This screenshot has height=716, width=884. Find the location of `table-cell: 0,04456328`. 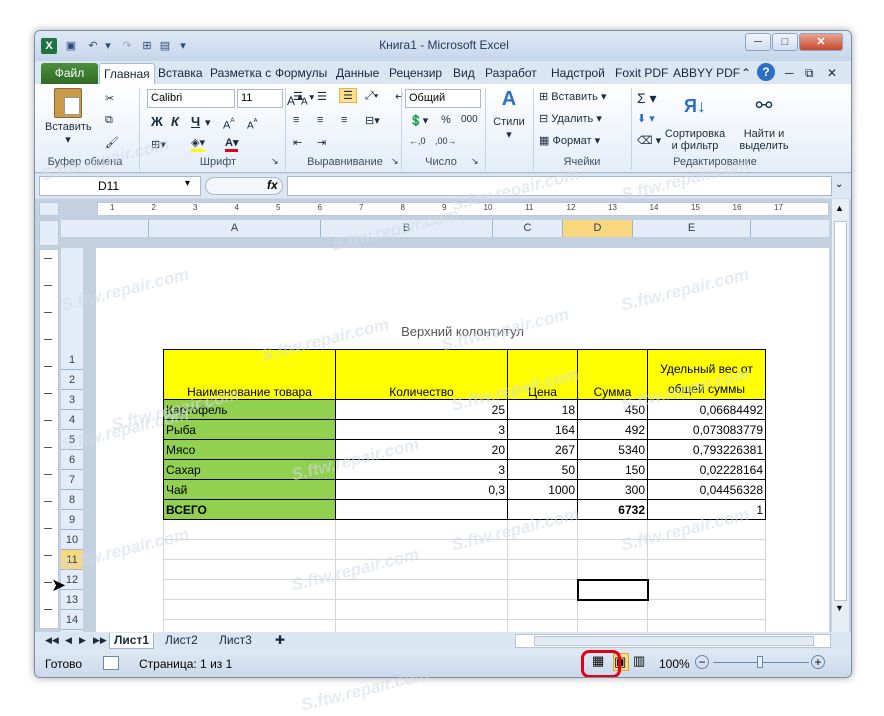

table-cell: 0,04456328 is located at coordinates (706, 489).